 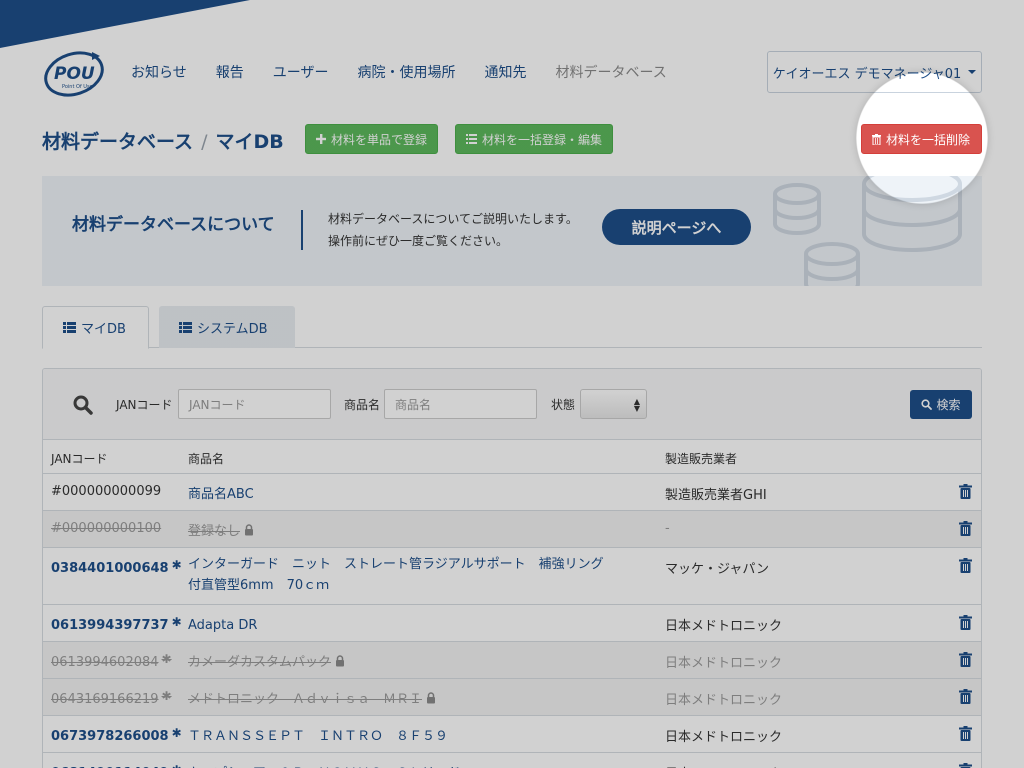 What do you see at coordinates (79, 459) in the screenshot?
I see `header-jan: JANコード` at bounding box center [79, 459].